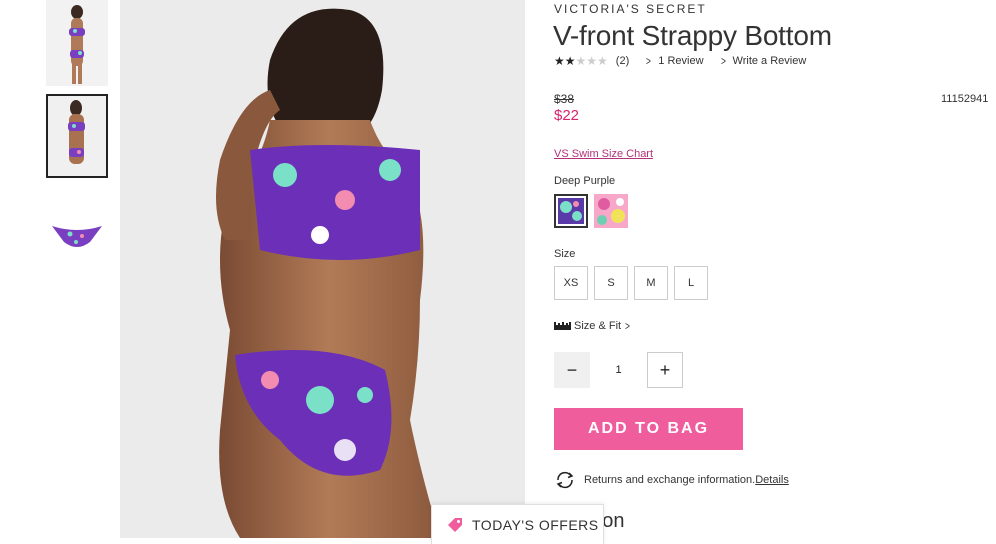 The width and height of the screenshot is (996, 544). What do you see at coordinates (769, 61) in the screenshot?
I see `write-review-label: Write a Review` at bounding box center [769, 61].